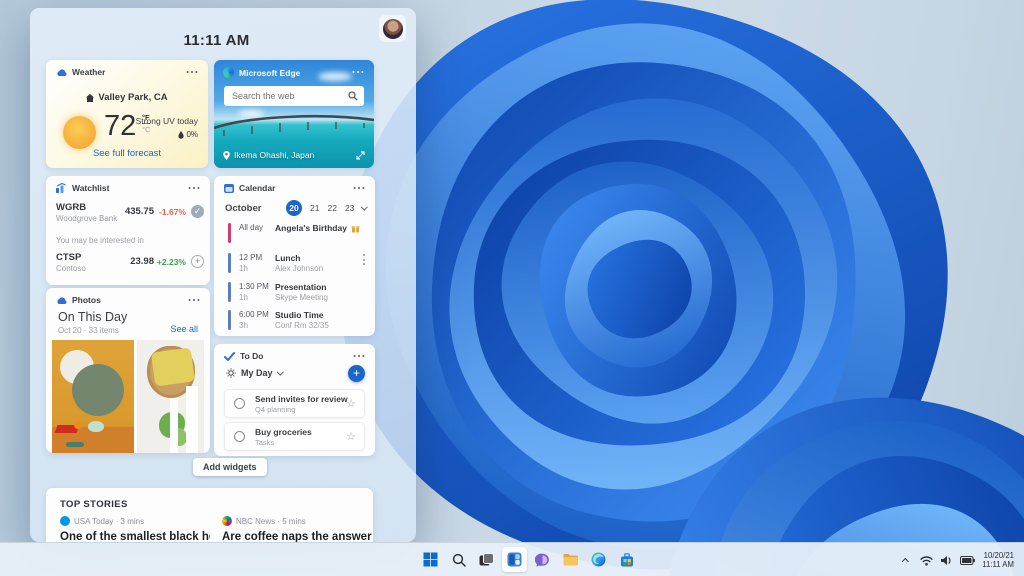 Image resolution: width=1024 pixels, height=576 pixels. What do you see at coordinates (226, 155) in the screenshot?
I see `map-pin-icon` at bounding box center [226, 155].